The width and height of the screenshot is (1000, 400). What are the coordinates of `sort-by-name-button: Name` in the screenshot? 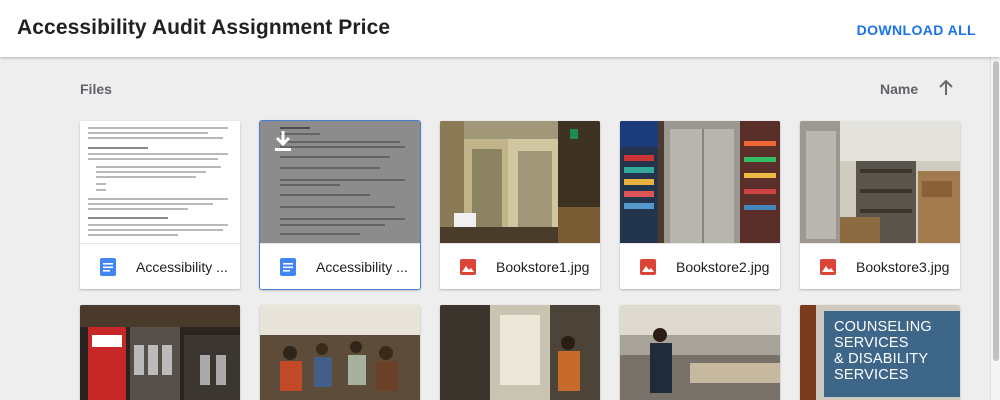 It's located at (899, 89).